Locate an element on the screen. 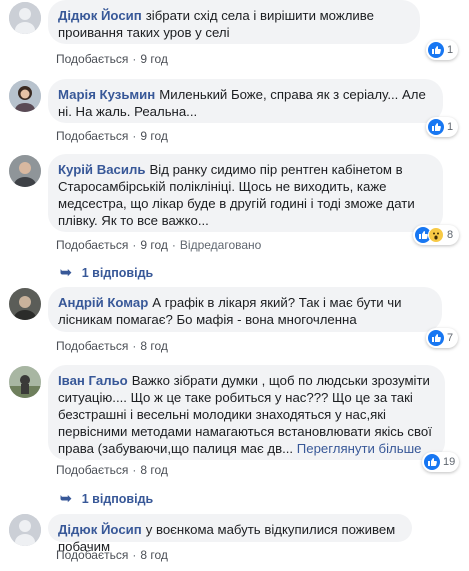 Image resolution: width=469 pixels, height=571 pixels. wow-icon is located at coordinates (436, 235).